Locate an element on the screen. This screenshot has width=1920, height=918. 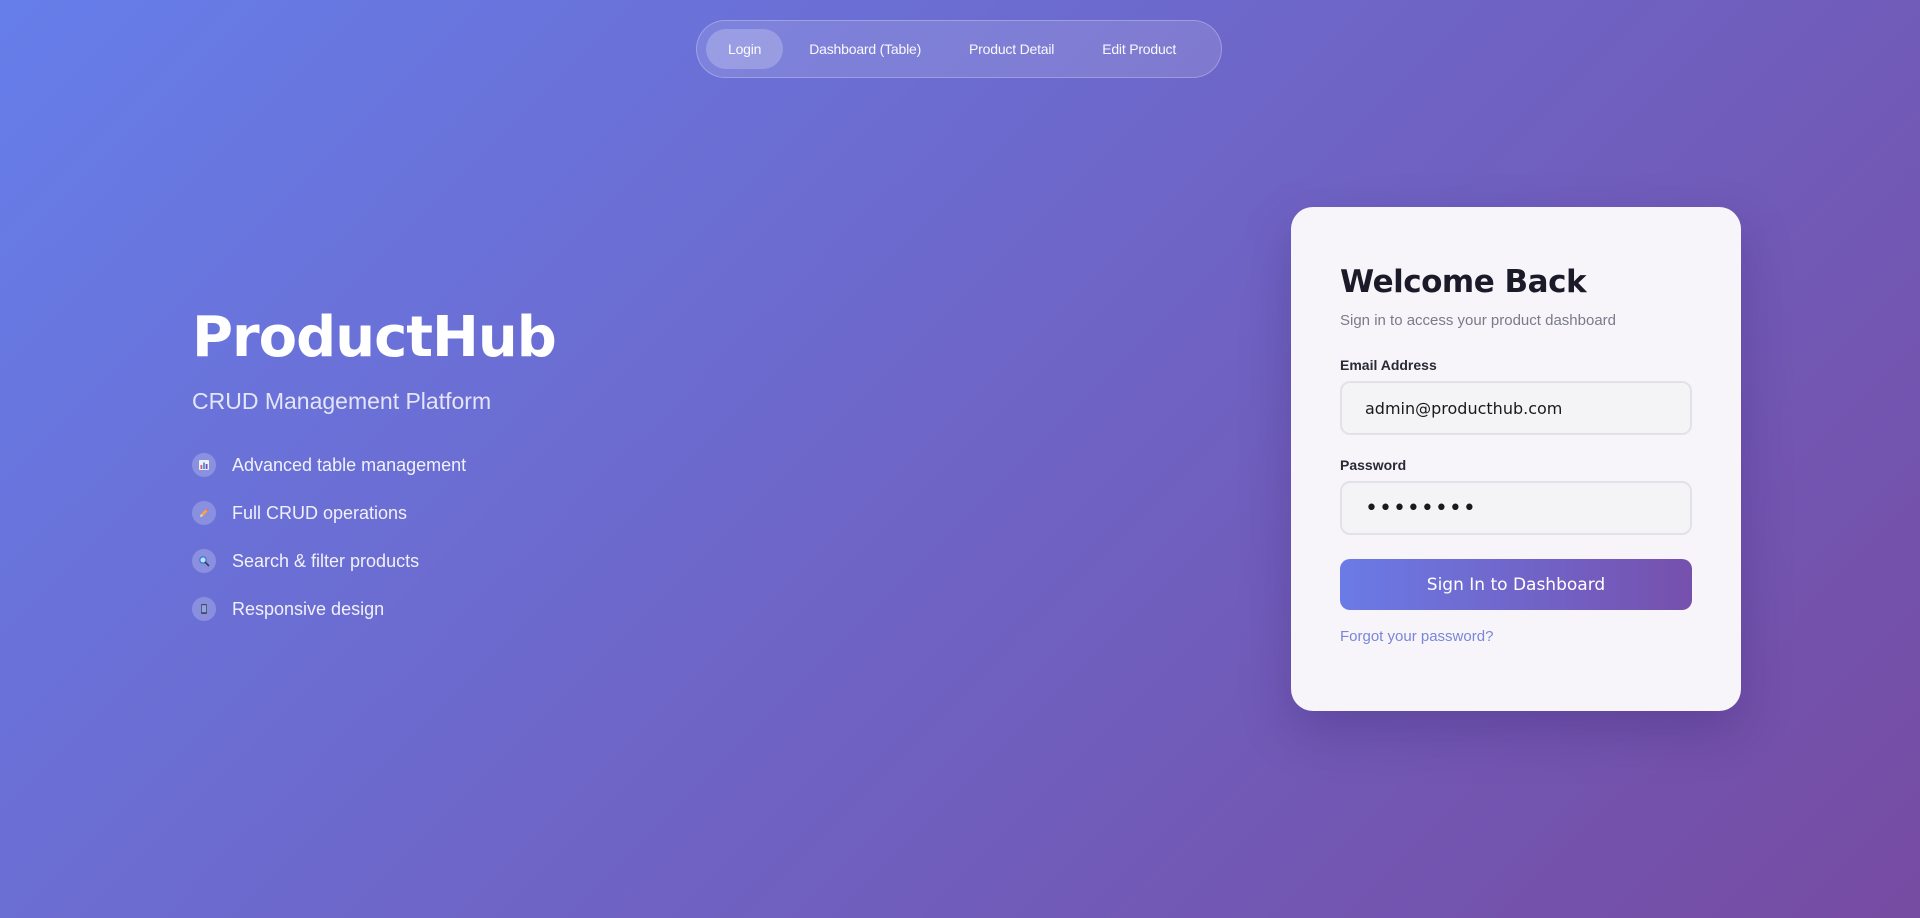
nav-tab-edit-product: Edit Product is located at coordinates (1139, 49).